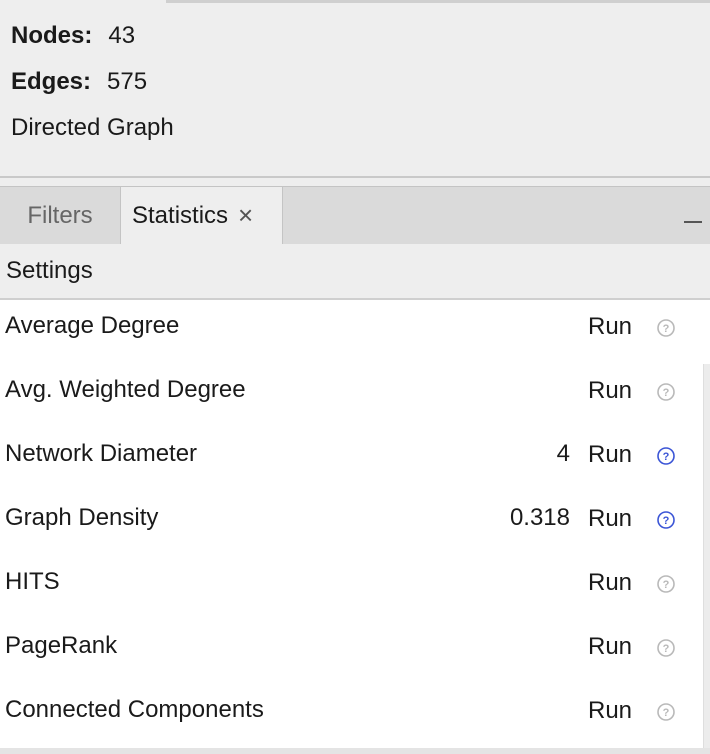 Image resolution: width=710 pixels, height=754 pixels. Describe the element at coordinates (539, 517) in the screenshot. I see `stat-value: 0.318` at that location.